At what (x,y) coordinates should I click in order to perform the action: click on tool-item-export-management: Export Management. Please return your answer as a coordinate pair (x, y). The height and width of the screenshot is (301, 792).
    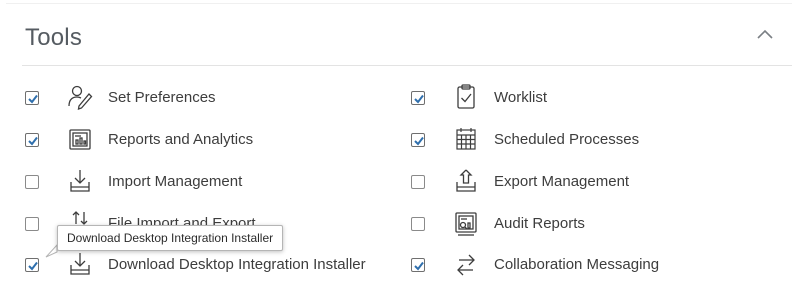
    Looking at the image, I should click on (576, 183).